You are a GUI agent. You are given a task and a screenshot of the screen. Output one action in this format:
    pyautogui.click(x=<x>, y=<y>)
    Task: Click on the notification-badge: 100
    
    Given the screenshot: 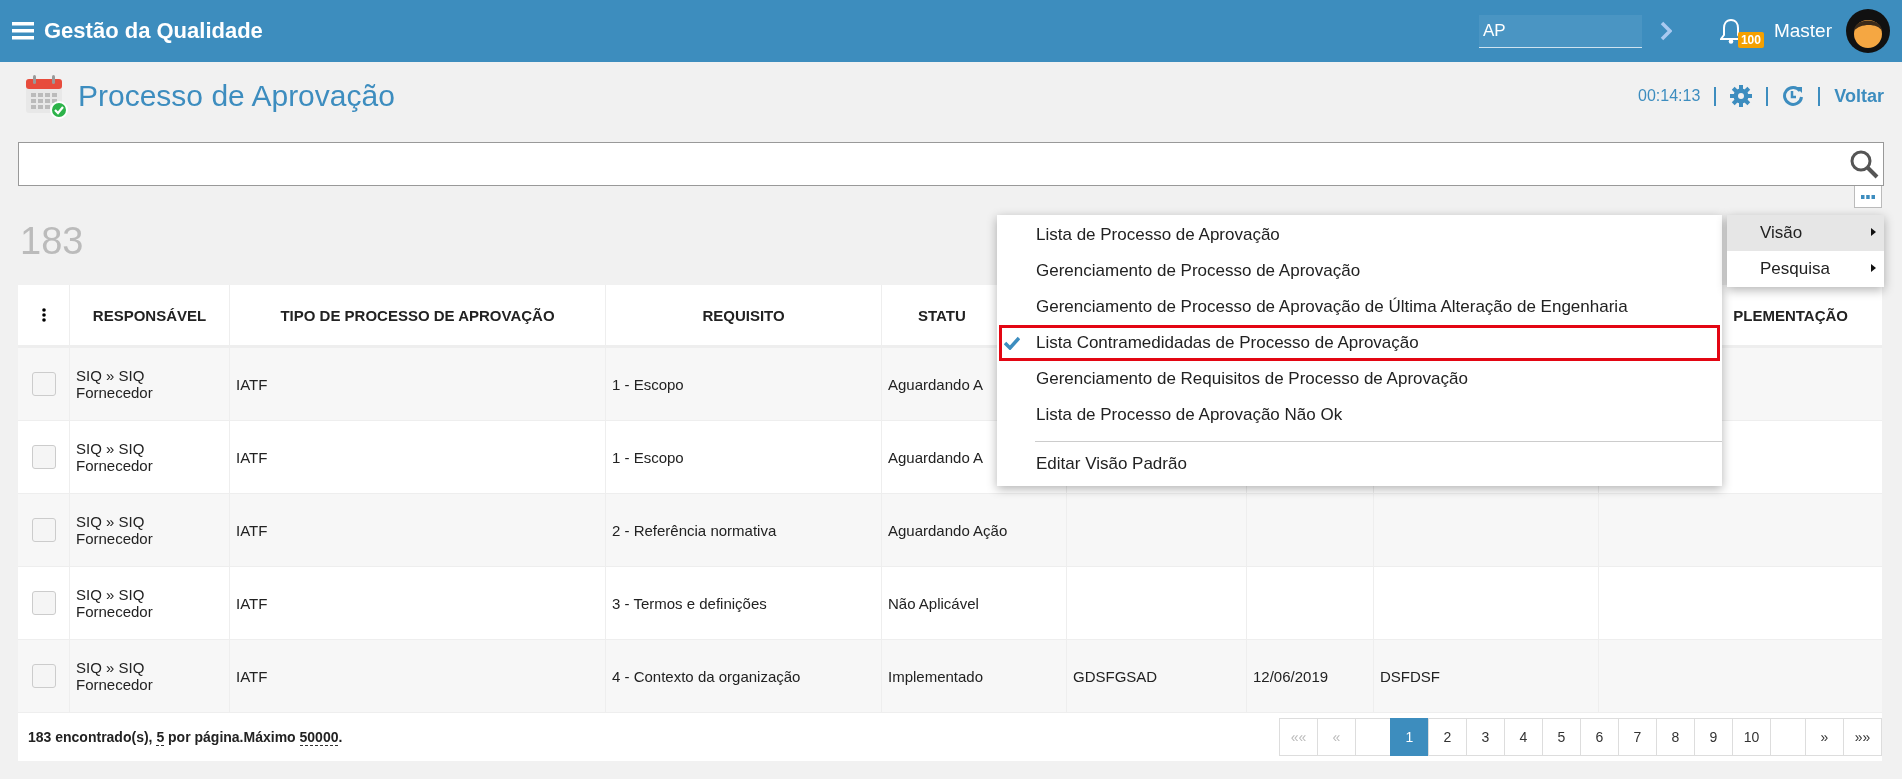 What is the action you would take?
    pyautogui.click(x=1750, y=40)
    